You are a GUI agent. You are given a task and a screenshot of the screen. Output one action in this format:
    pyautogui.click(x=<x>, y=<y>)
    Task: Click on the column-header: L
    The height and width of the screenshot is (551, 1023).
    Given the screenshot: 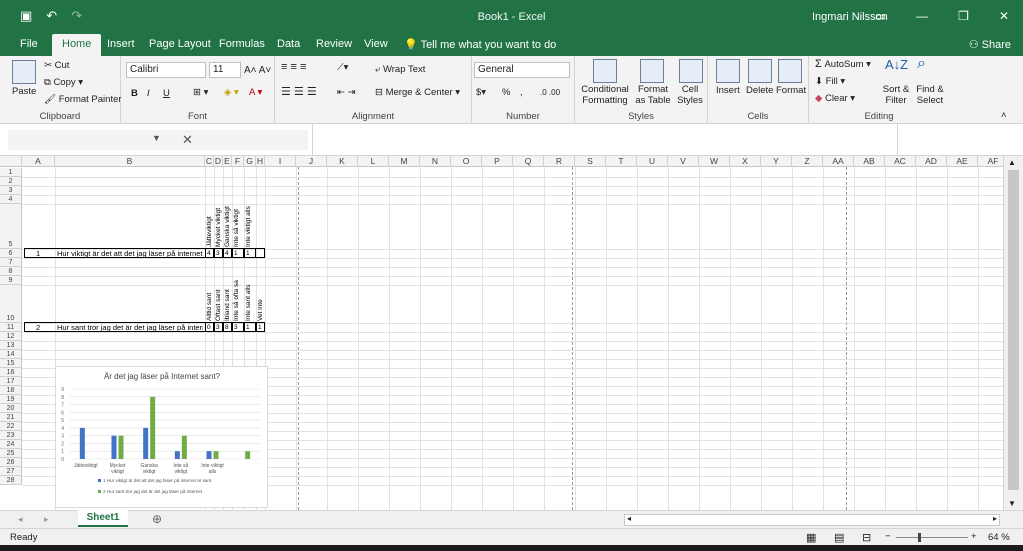 What is the action you would take?
    pyautogui.click(x=373, y=161)
    